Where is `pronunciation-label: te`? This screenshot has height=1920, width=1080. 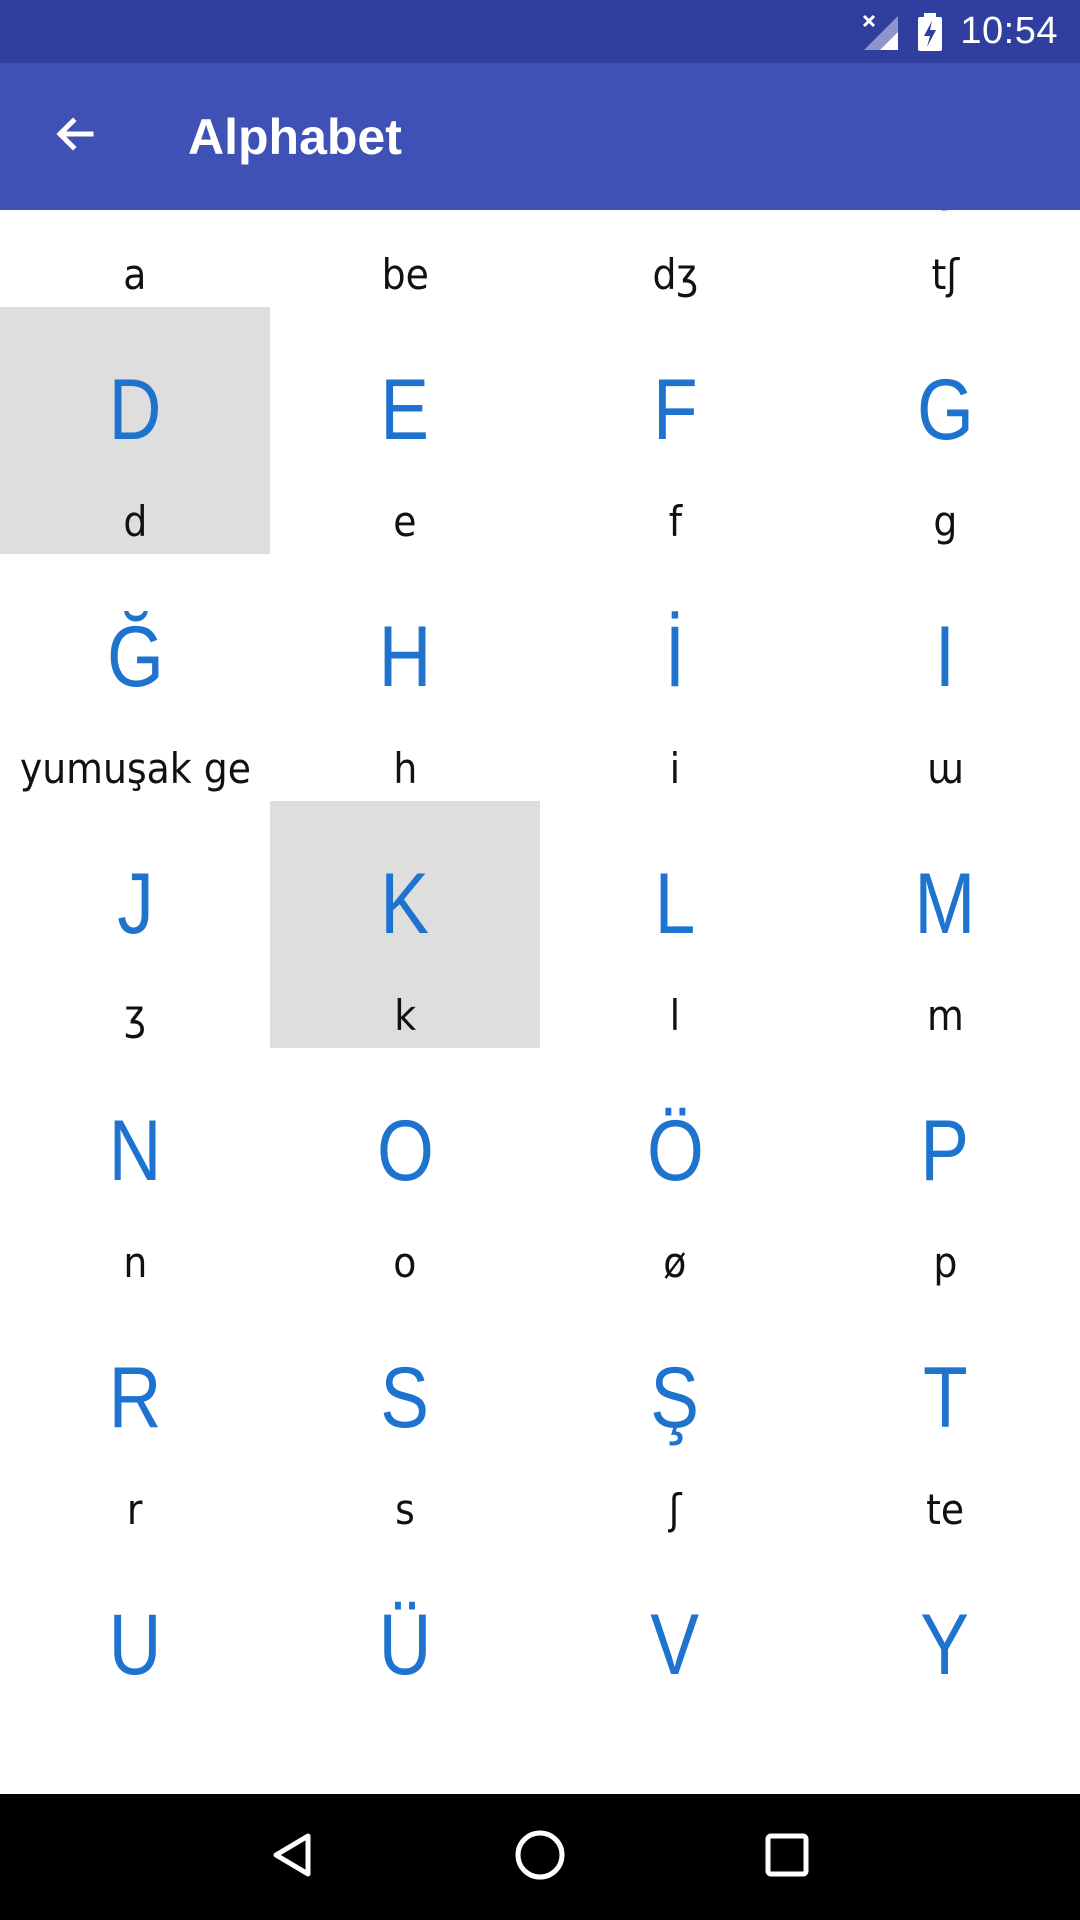
pronunciation-label: te is located at coordinates (945, 1509).